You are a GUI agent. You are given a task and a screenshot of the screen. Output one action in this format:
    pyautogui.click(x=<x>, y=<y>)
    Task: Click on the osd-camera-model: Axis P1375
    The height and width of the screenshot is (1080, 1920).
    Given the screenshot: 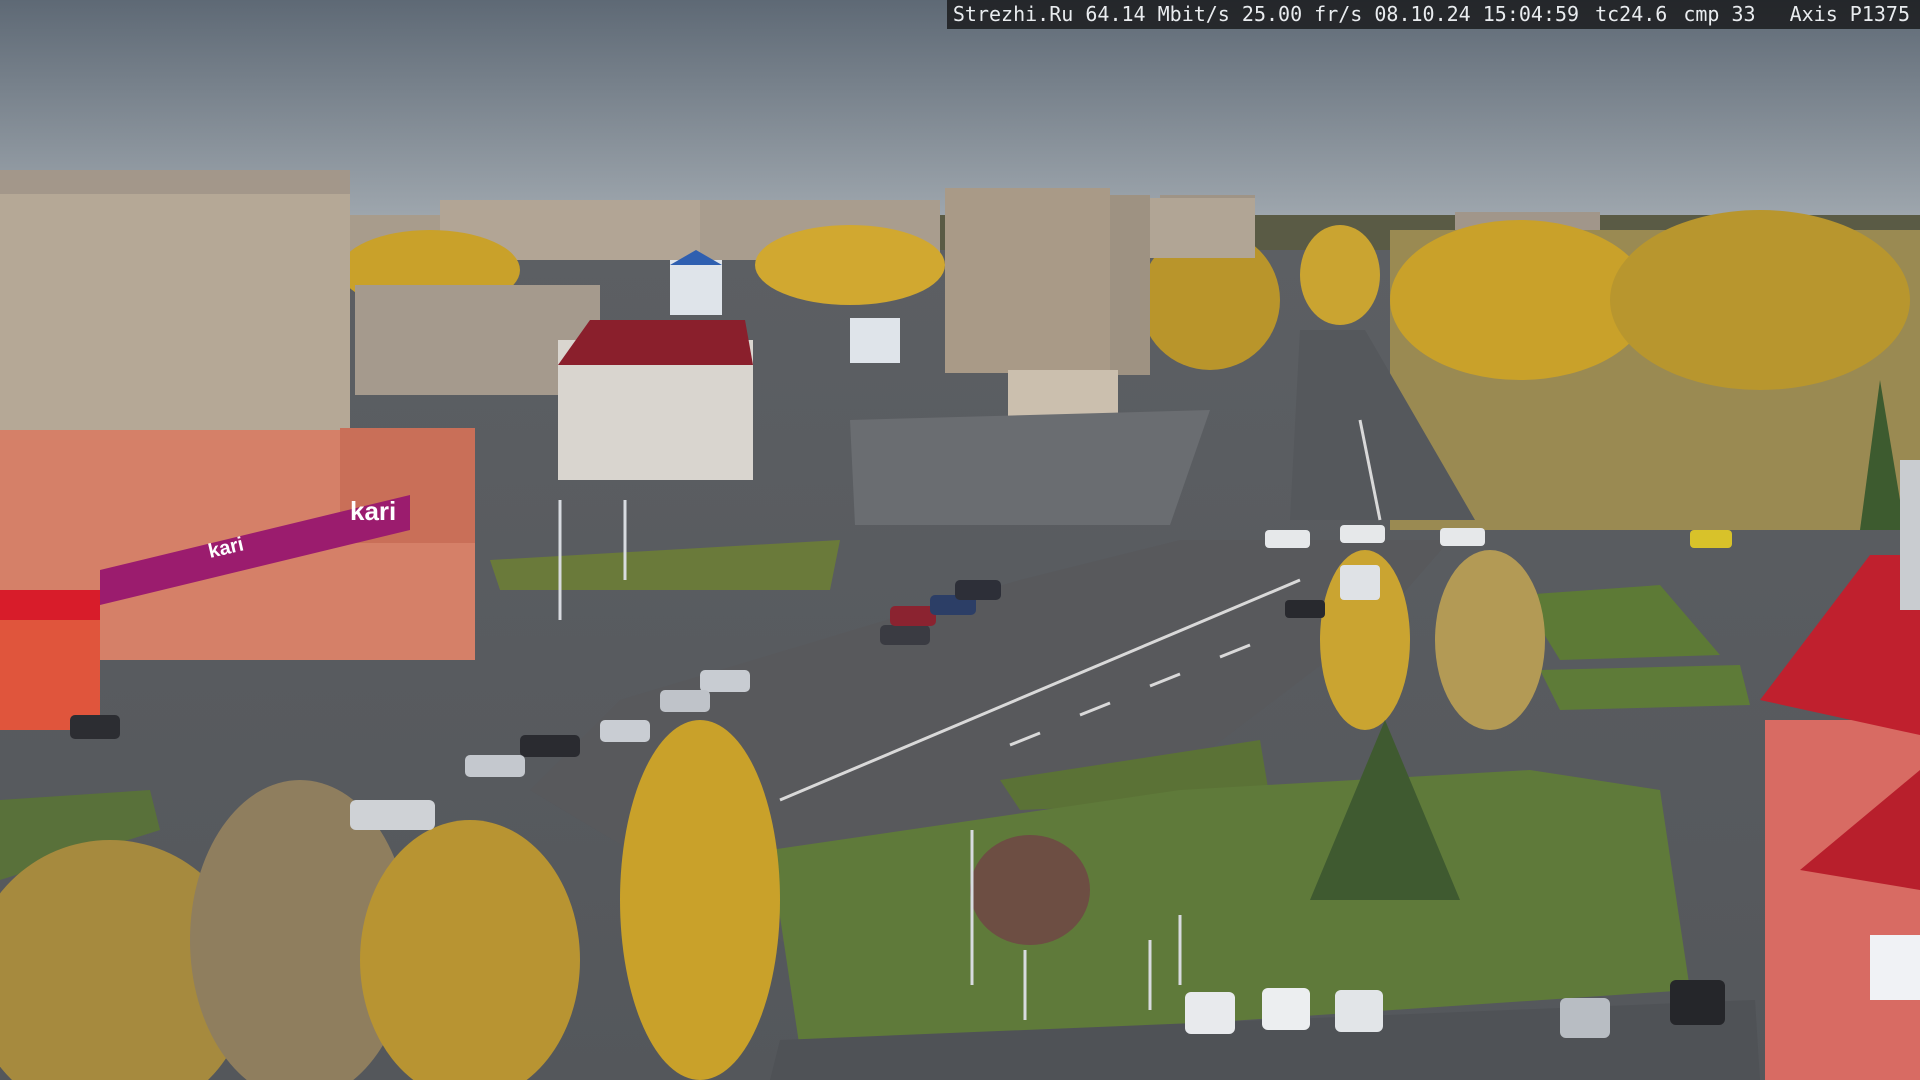 What is the action you would take?
    pyautogui.click(x=1849, y=14)
    